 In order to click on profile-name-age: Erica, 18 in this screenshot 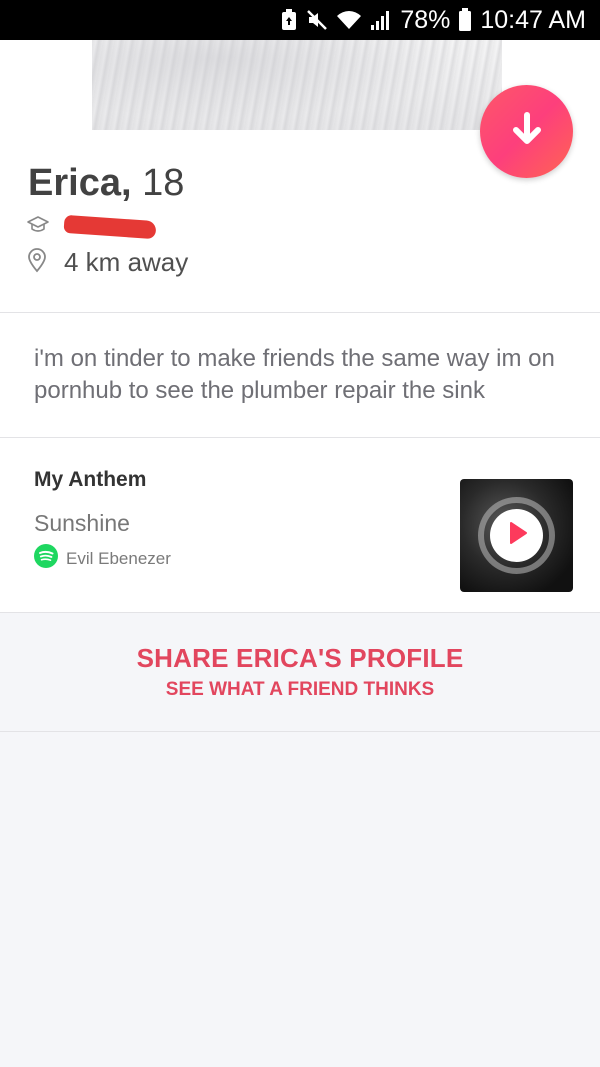, I will do `click(106, 183)`.